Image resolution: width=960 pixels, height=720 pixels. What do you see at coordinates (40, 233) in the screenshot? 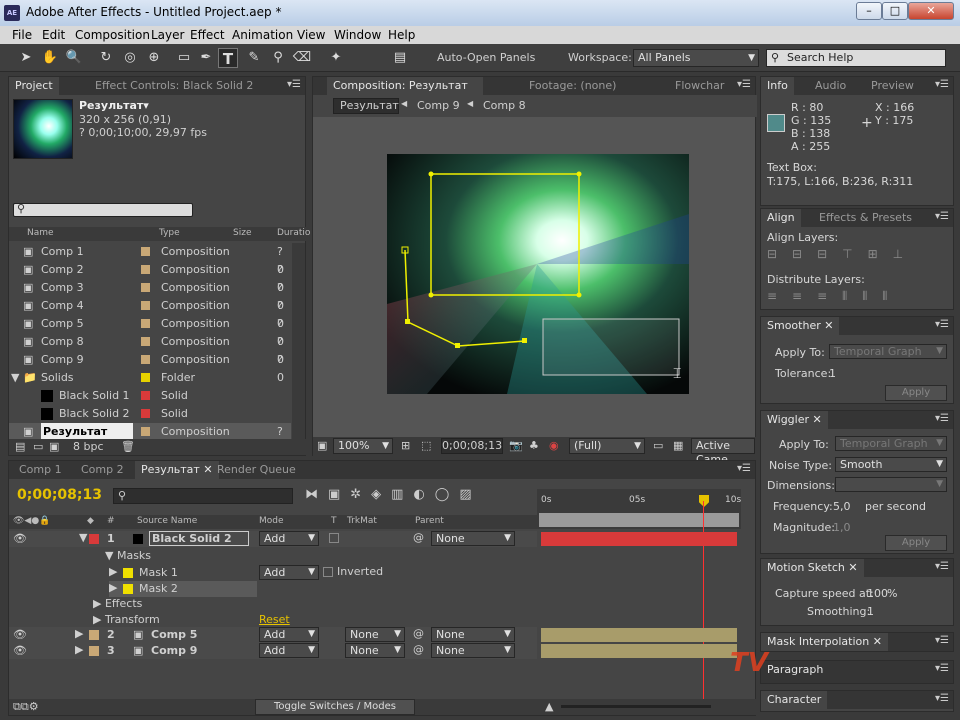
I see `col-name: Name` at bounding box center [40, 233].